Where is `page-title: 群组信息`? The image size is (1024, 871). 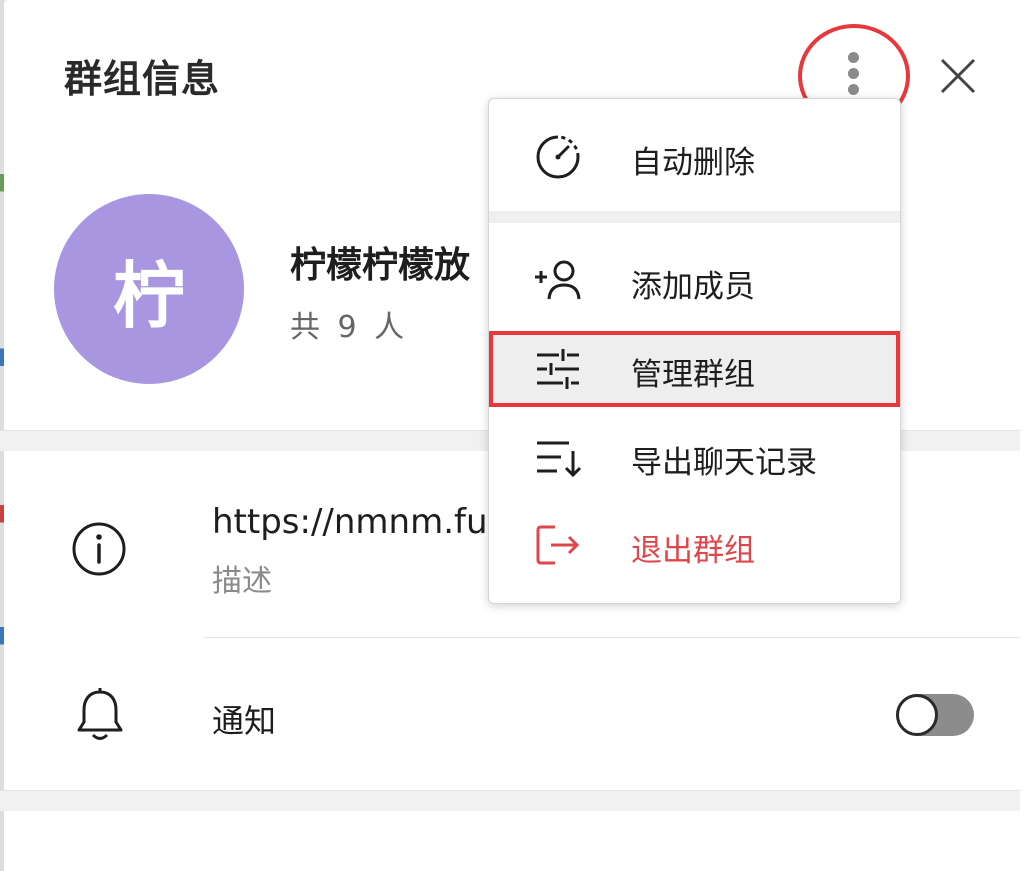 page-title: 群组信息 is located at coordinates (142, 79).